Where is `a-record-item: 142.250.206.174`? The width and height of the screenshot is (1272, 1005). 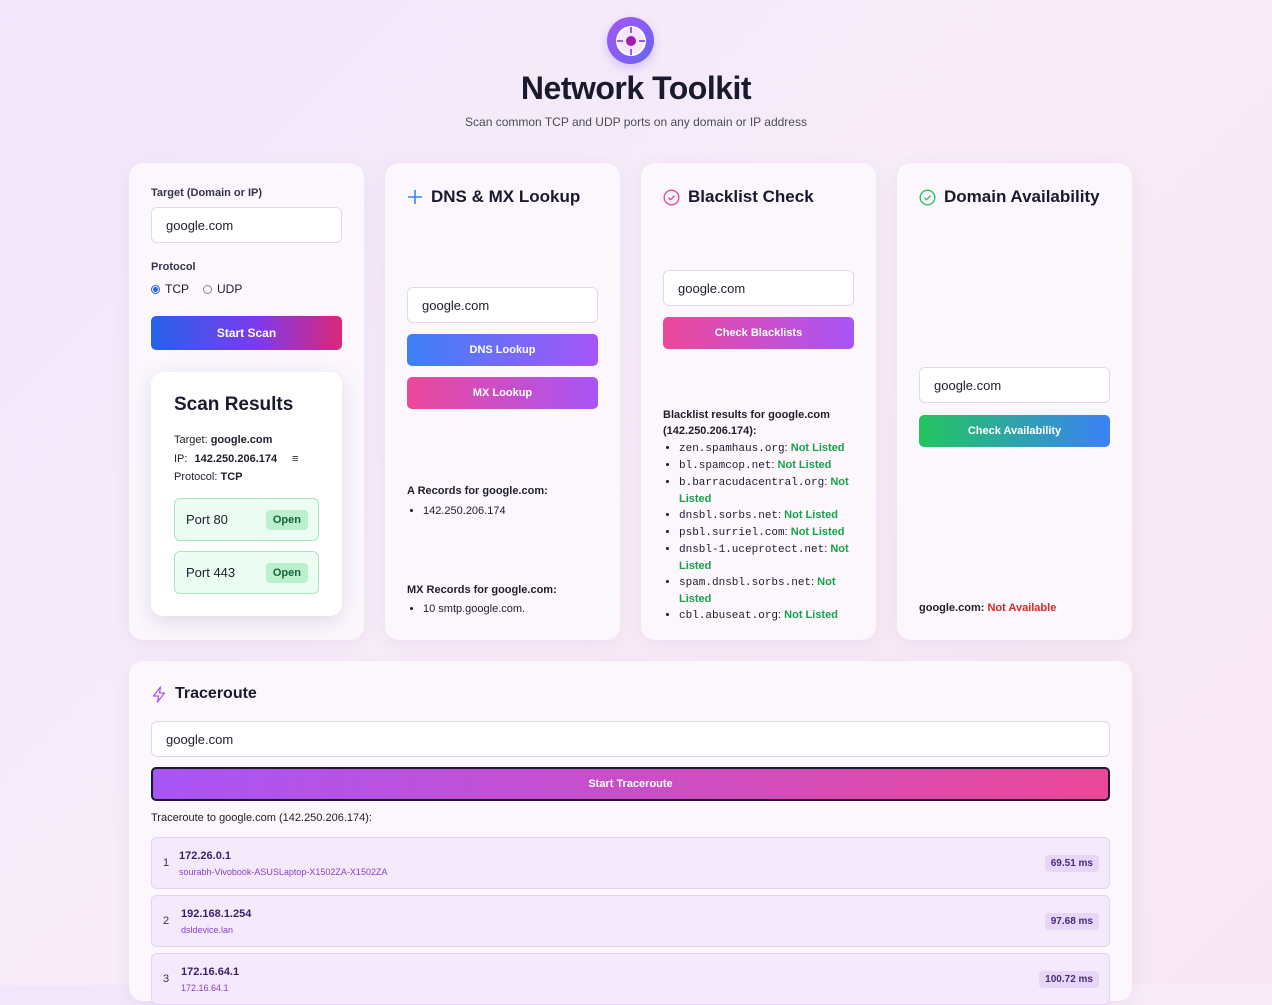 a-record-item: 142.250.206.174 is located at coordinates (518, 511).